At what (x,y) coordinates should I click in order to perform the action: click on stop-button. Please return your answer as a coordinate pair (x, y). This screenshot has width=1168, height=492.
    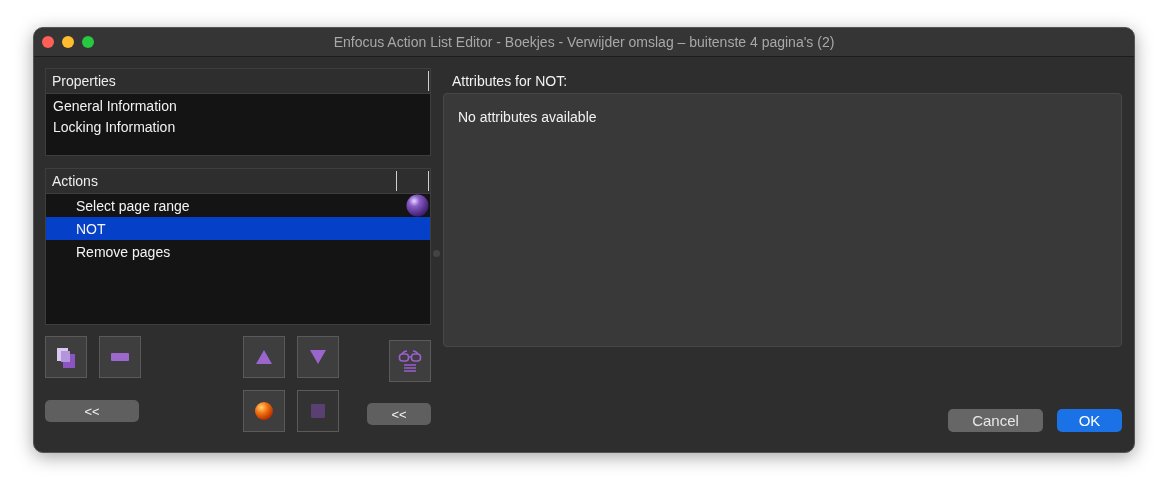
    Looking at the image, I should click on (318, 411).